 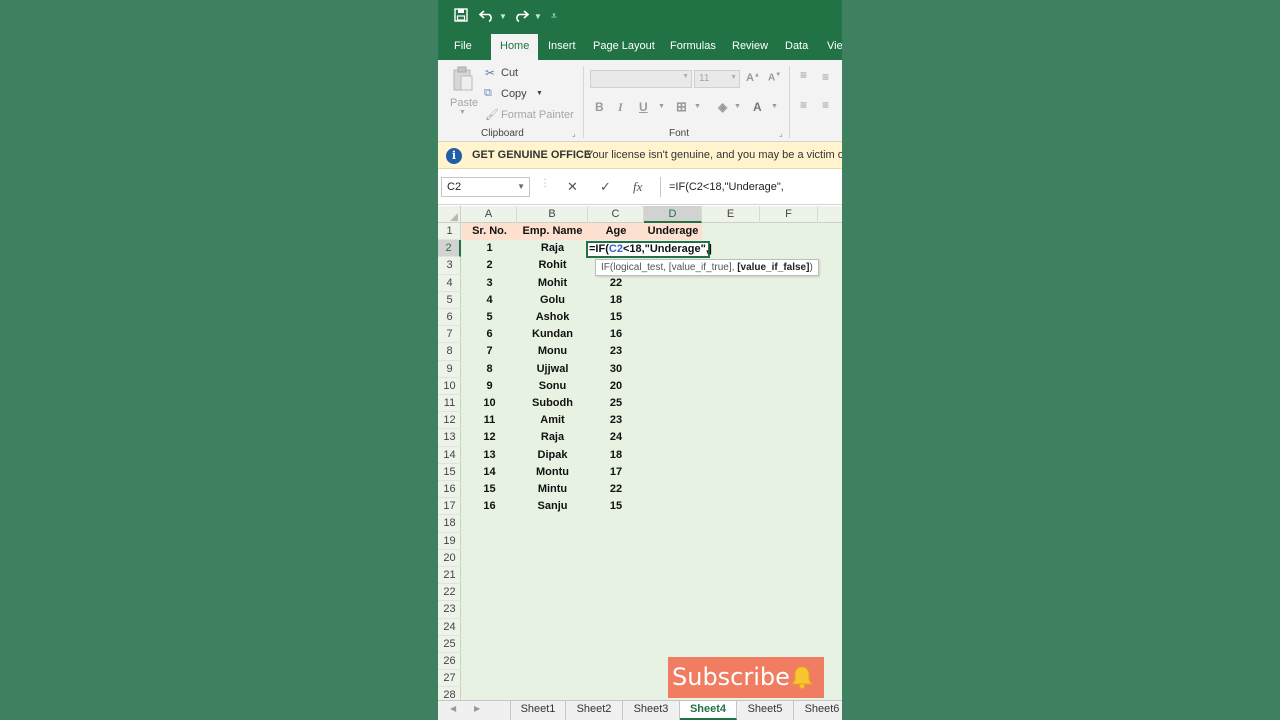 What do you see at coordinates (599, 107) in the screenshot?
I see `bold-icon: B` at bounding box center [599, 107].